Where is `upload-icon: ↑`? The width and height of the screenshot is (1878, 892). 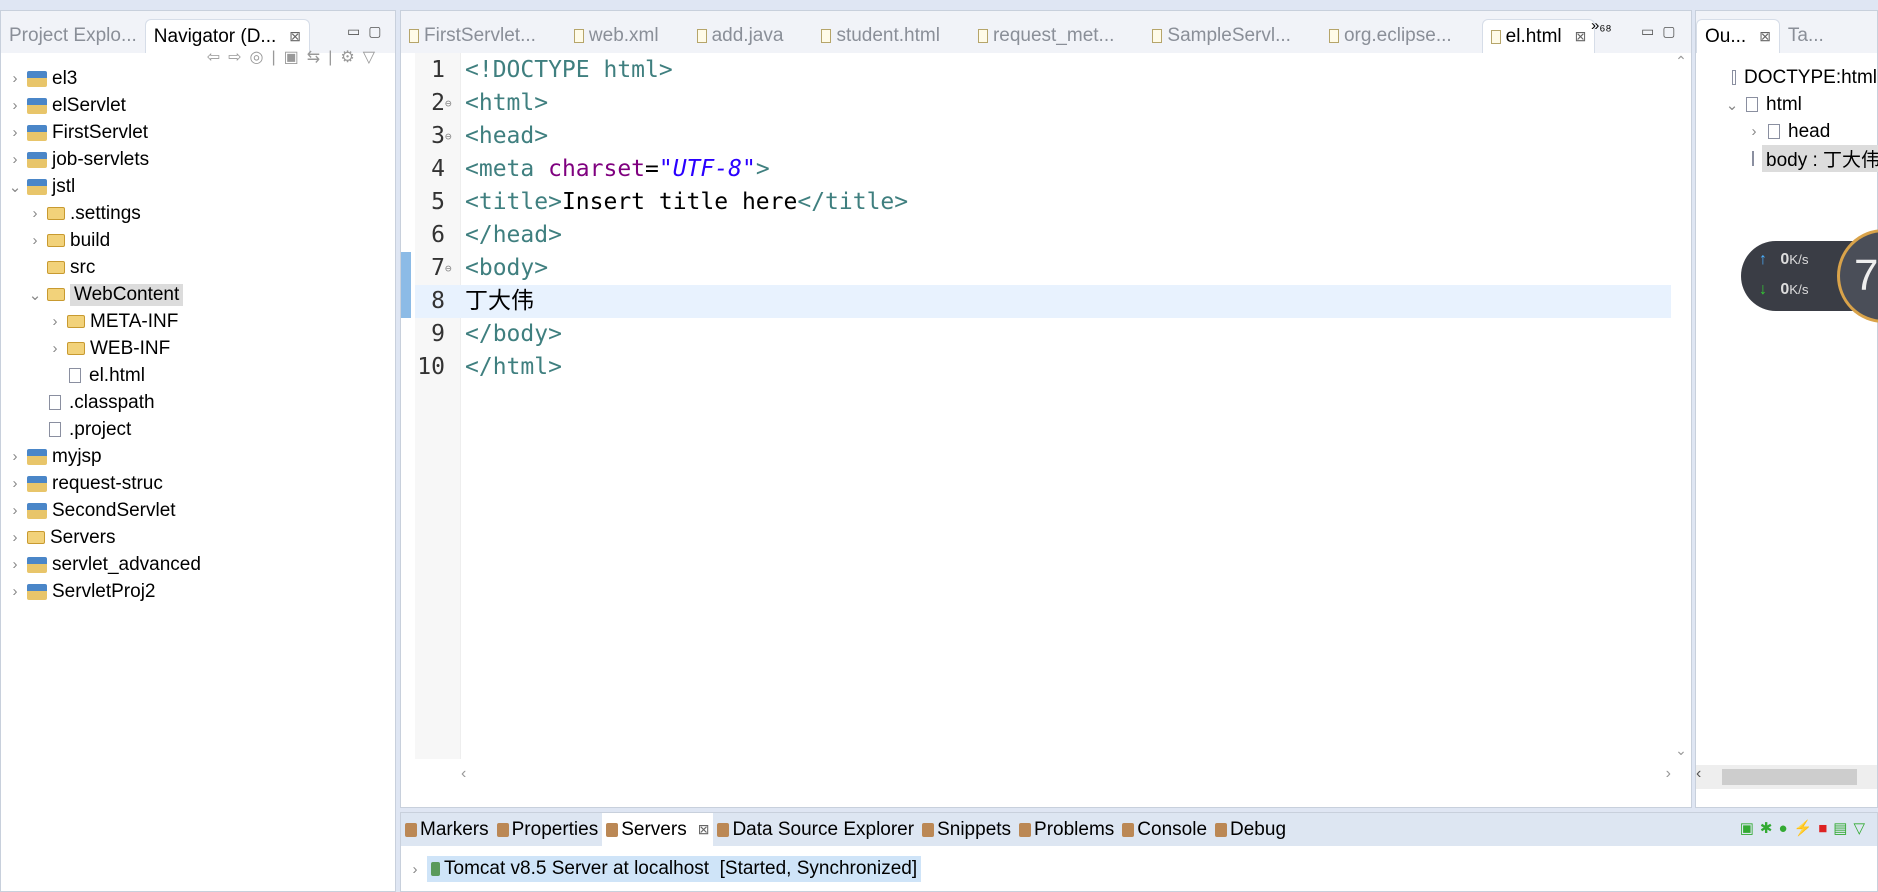 upload-icon: ↑ is located at coordinates (1763, 259).